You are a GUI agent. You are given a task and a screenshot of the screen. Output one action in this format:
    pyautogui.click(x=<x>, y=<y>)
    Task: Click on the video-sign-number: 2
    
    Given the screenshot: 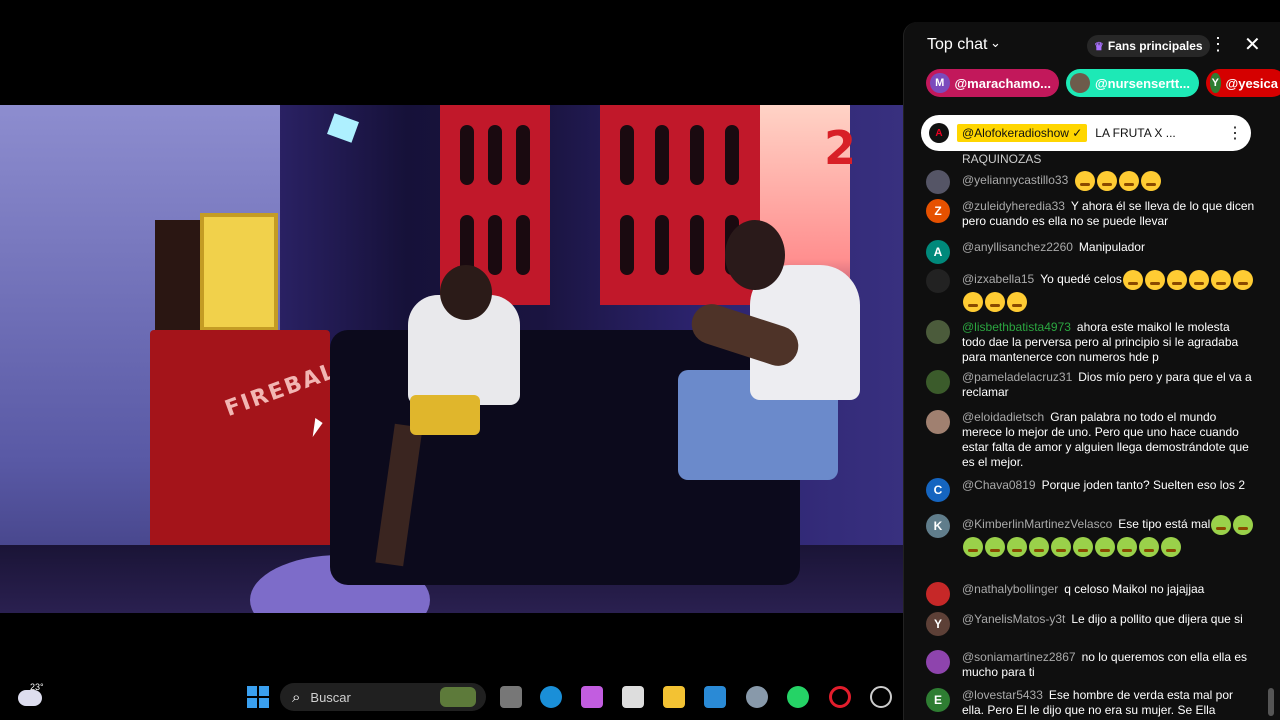 What is the action you would take?
    pyautogui.click(x=840, y=148)
    